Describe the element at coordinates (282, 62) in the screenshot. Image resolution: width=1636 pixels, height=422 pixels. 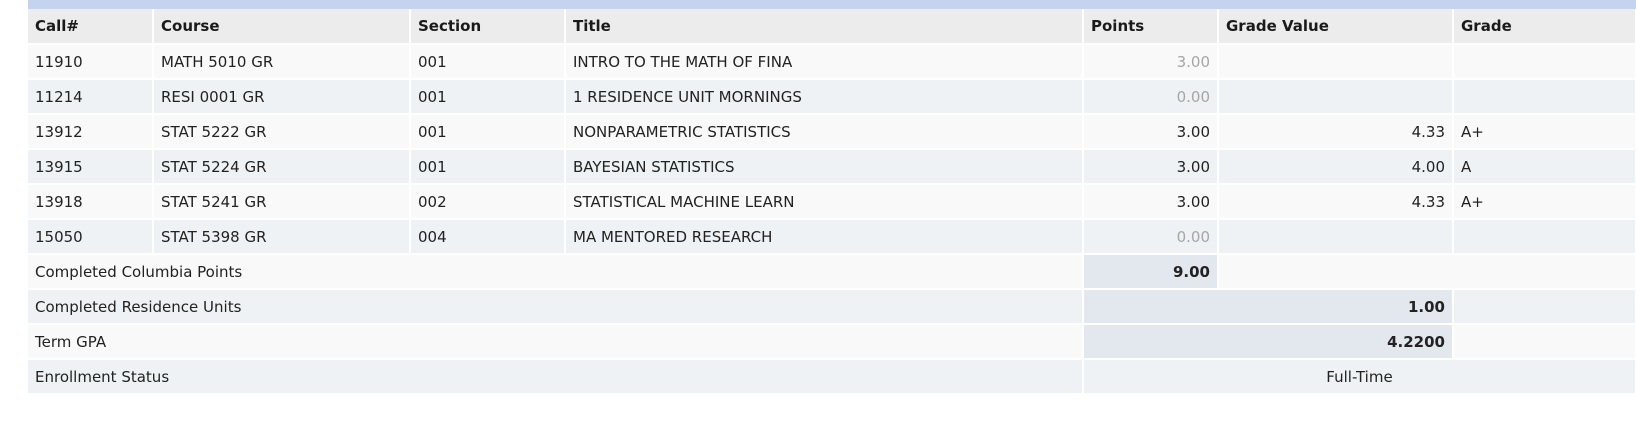
I see `cell-course: MATH 5010 GR` at that location.